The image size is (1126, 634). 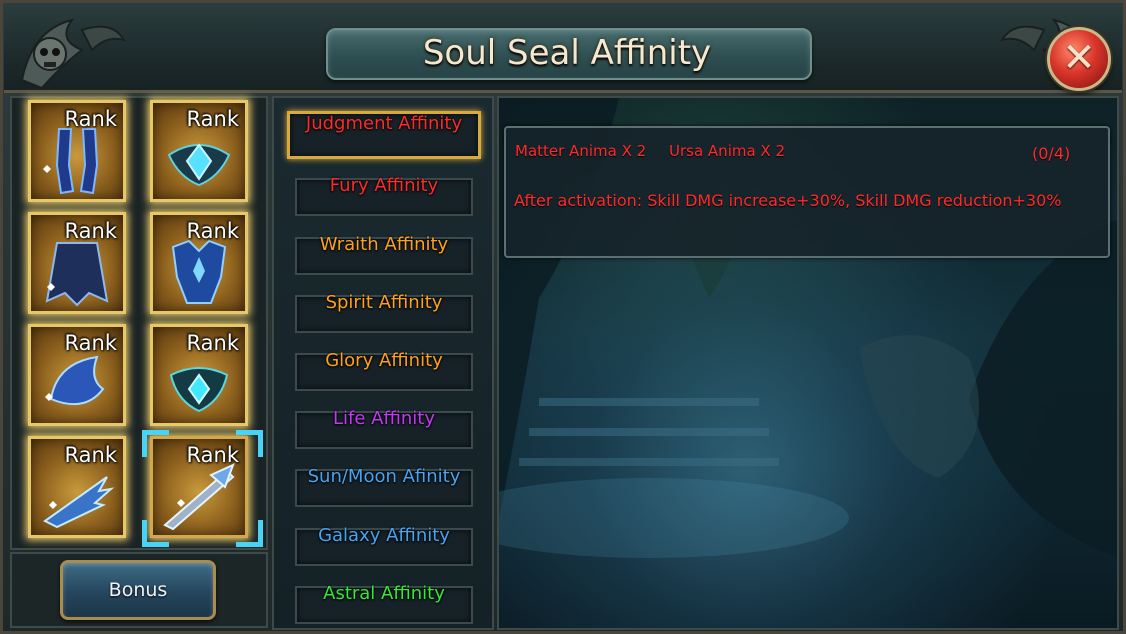 I want to click on item-card-1: Rank, so click(x=77, y=151).